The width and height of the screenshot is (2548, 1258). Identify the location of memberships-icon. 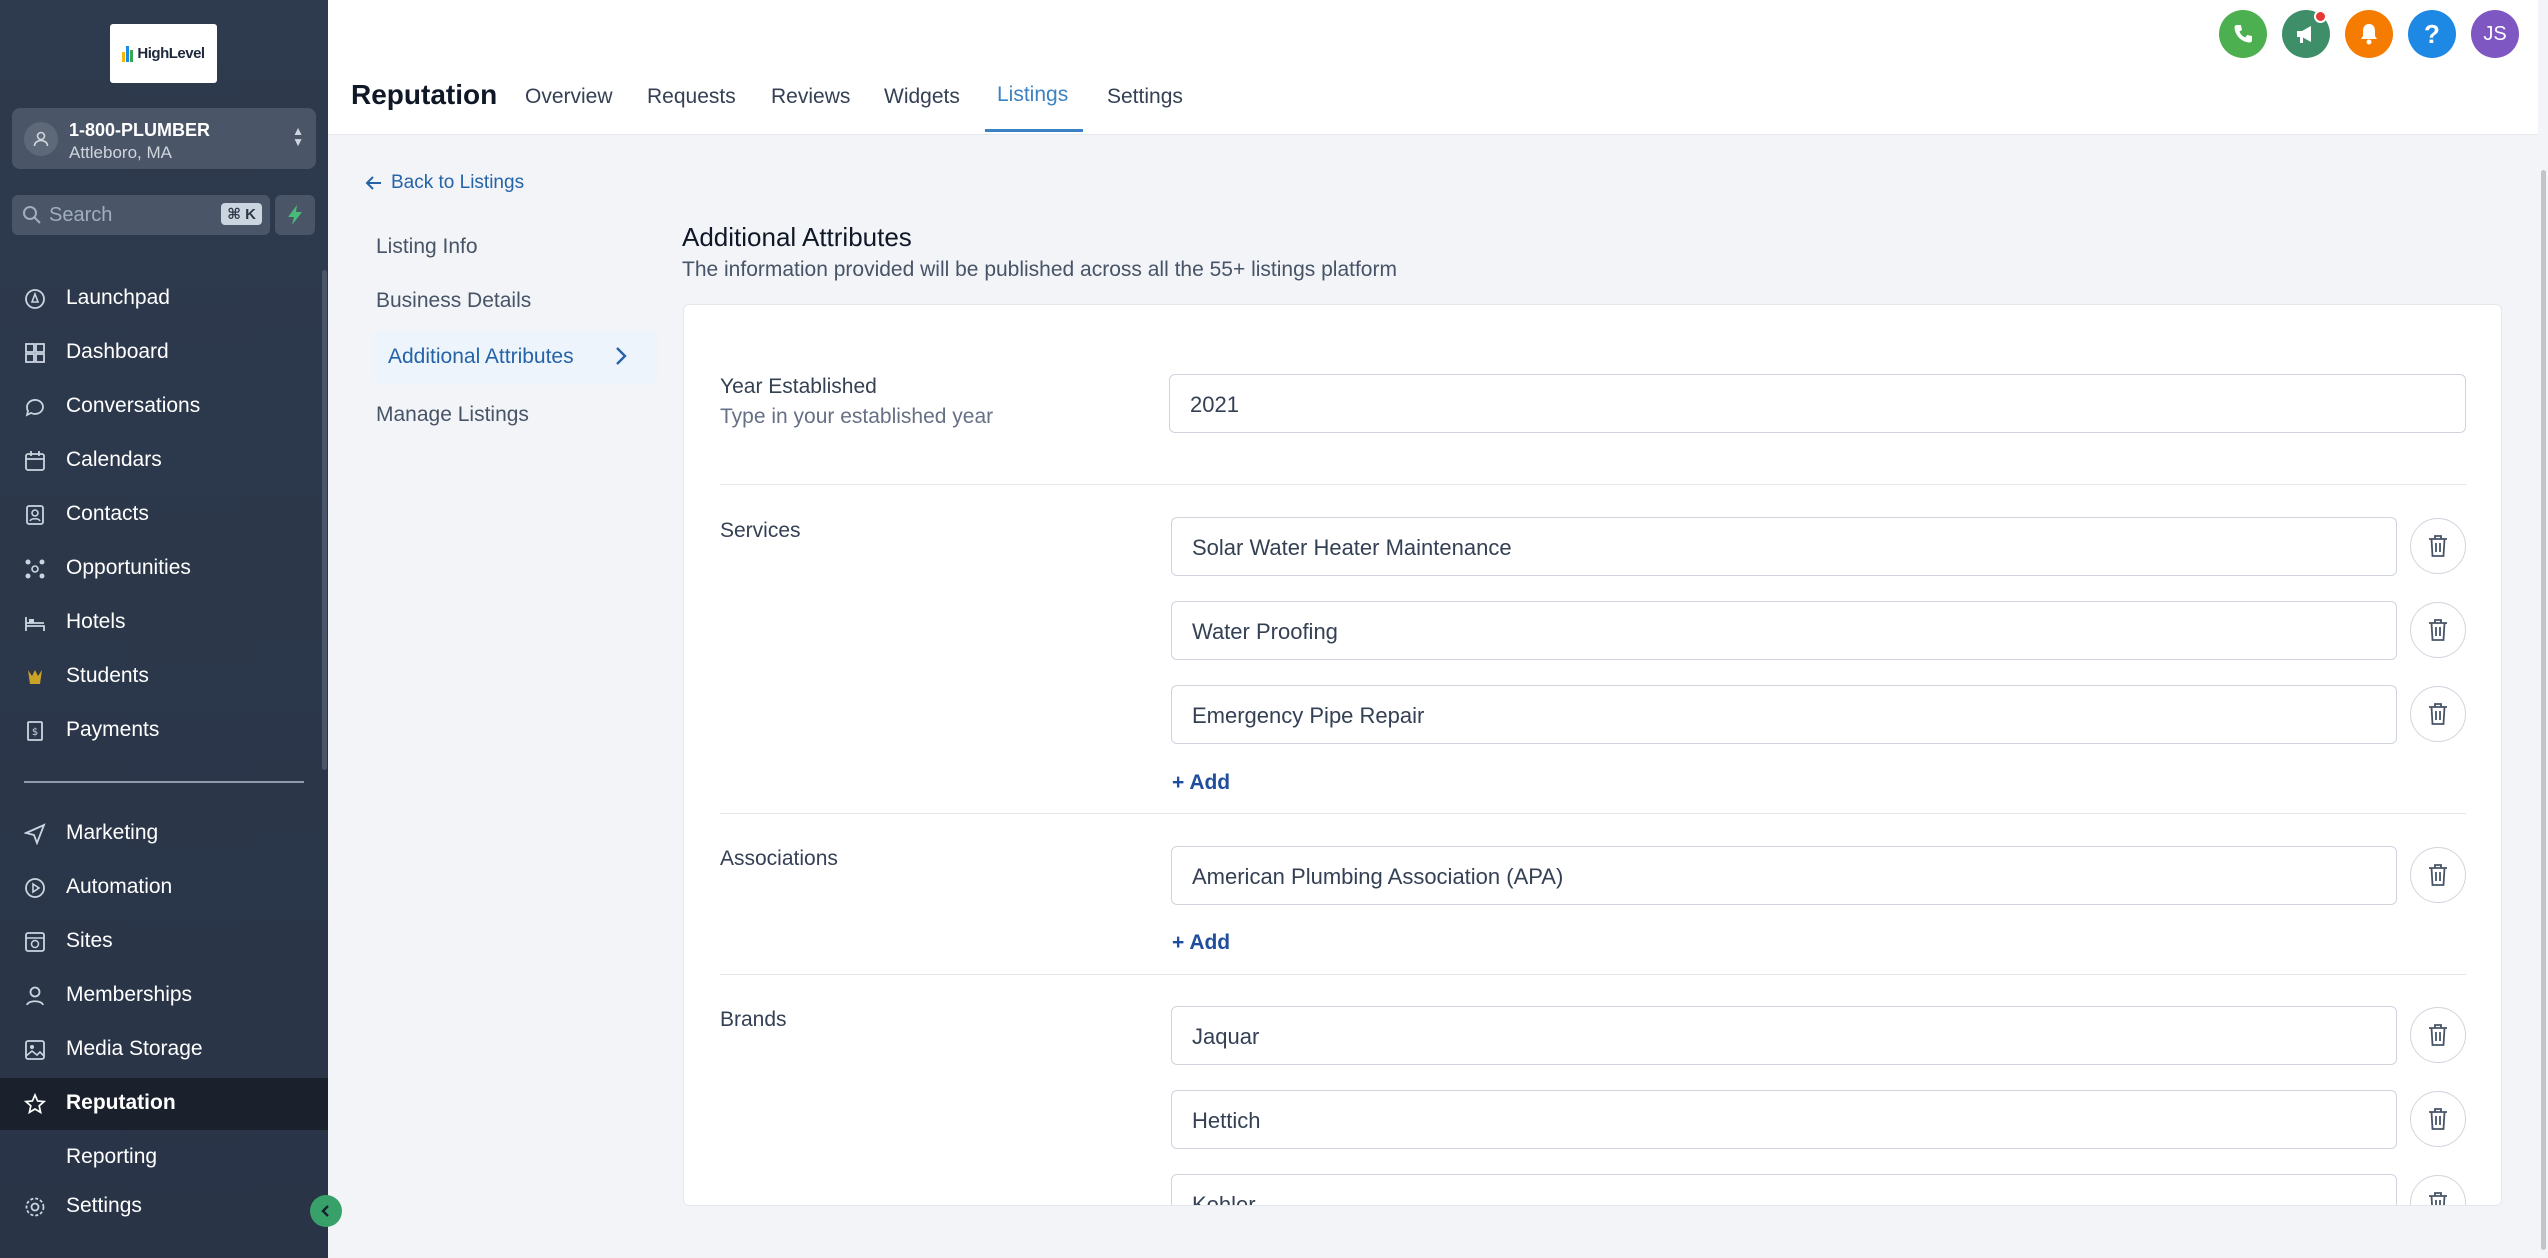
(35, 996).